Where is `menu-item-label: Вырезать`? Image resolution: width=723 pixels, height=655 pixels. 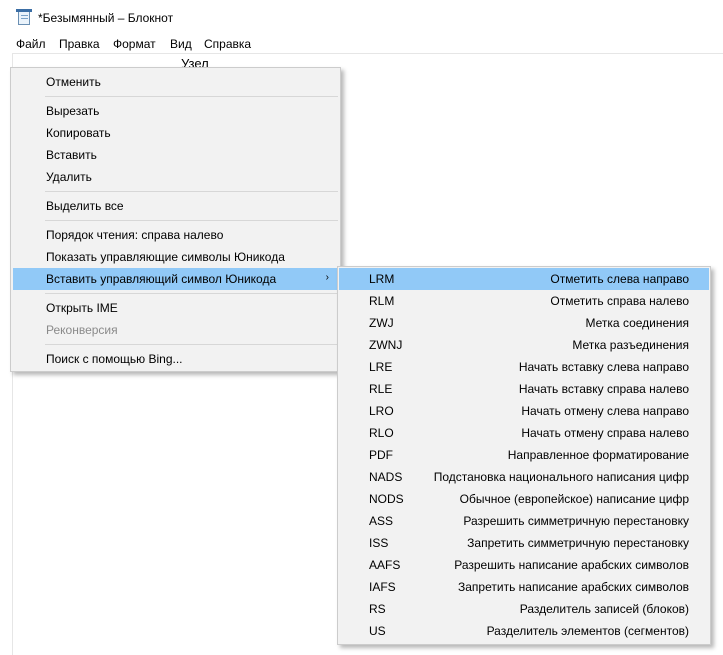
menu-item-label: Вырезать is located at coordinates (73, 111).